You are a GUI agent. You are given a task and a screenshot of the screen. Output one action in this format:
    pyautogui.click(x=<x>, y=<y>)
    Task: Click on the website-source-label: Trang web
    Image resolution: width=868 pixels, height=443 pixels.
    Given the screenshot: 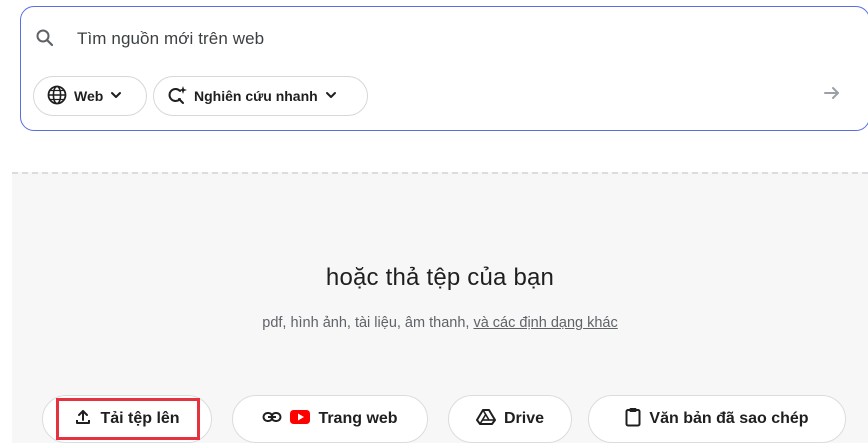 What is the action you would take?
    pyautogui.click(x=358, y=418)
    